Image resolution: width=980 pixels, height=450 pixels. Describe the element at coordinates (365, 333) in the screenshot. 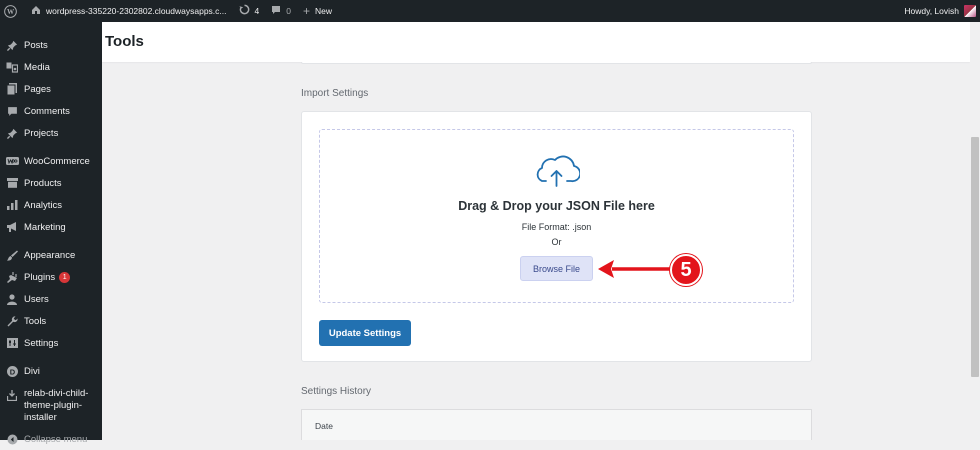

I see `update-settings-button: Update Settings` at that location.